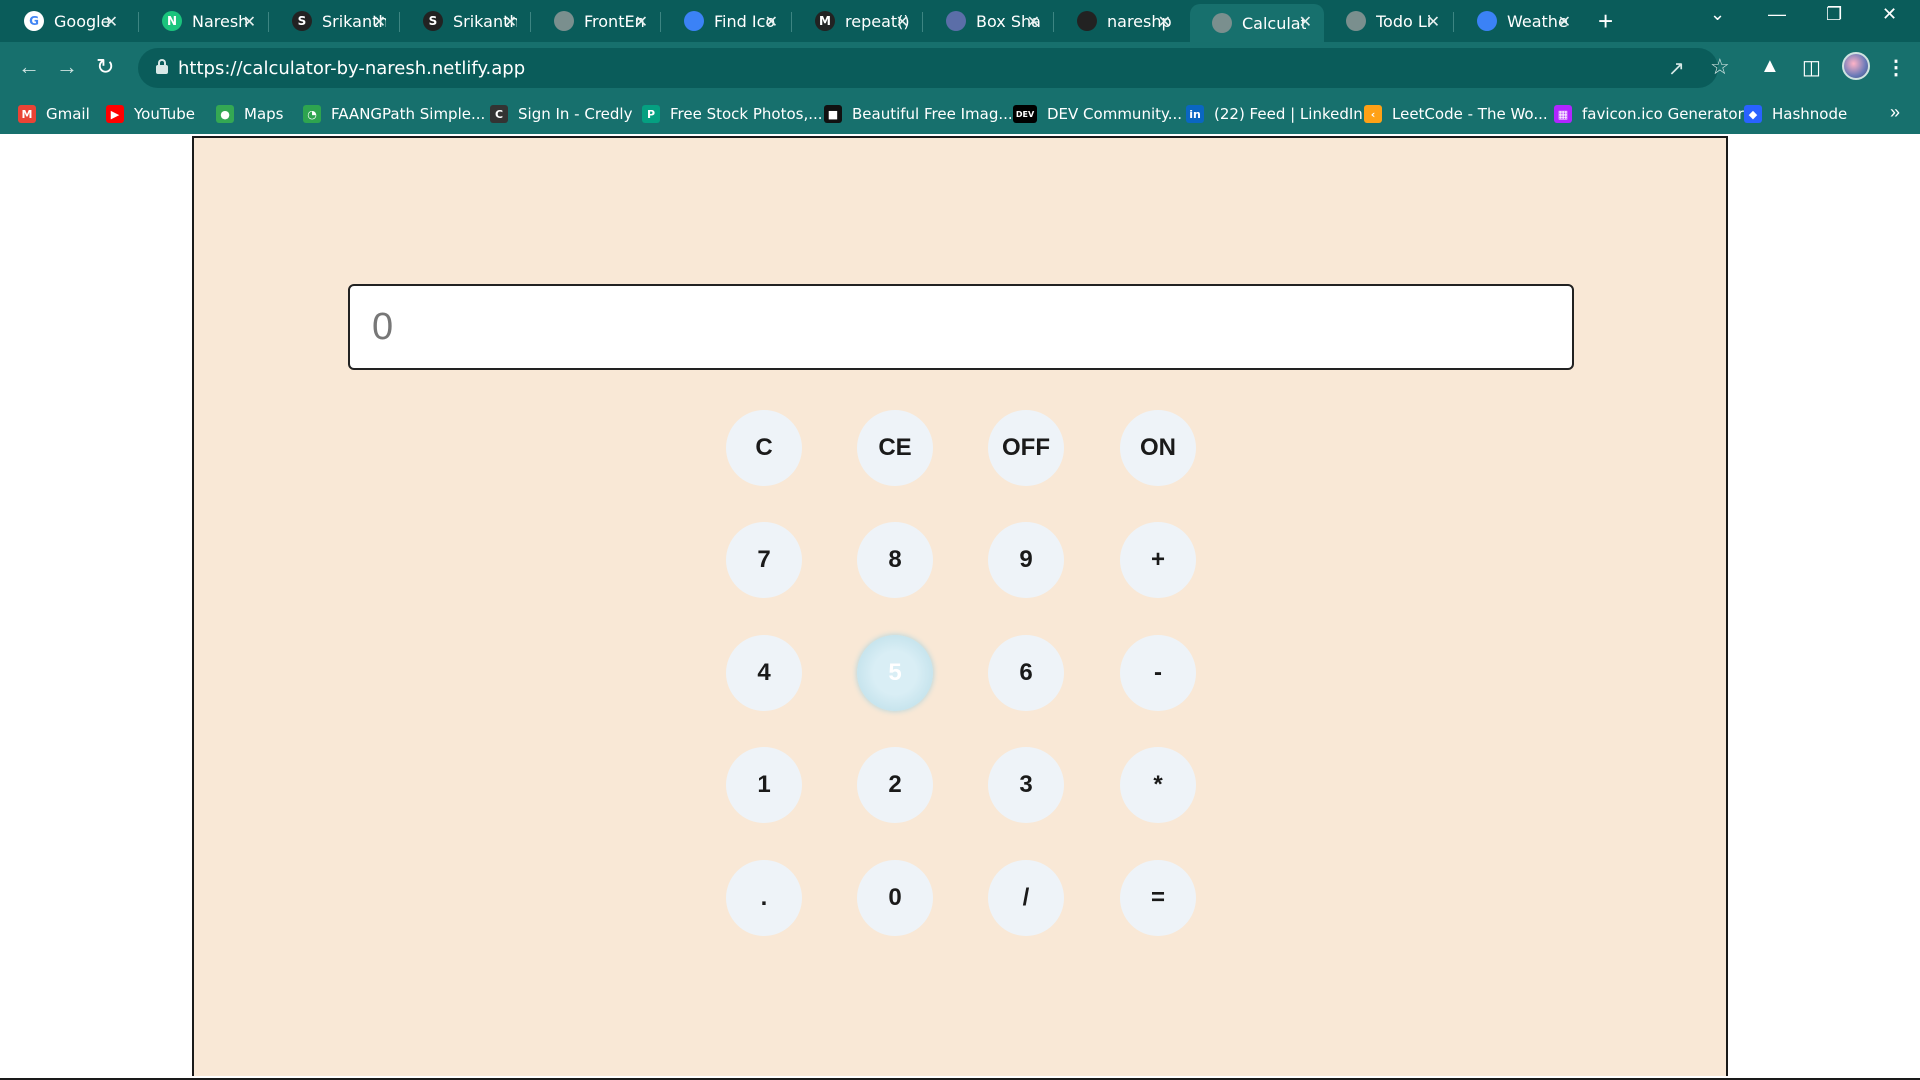 The image size is (1920, 1080). I want to click on menu-kebab-icon: ⋮, so click(1896, 67).